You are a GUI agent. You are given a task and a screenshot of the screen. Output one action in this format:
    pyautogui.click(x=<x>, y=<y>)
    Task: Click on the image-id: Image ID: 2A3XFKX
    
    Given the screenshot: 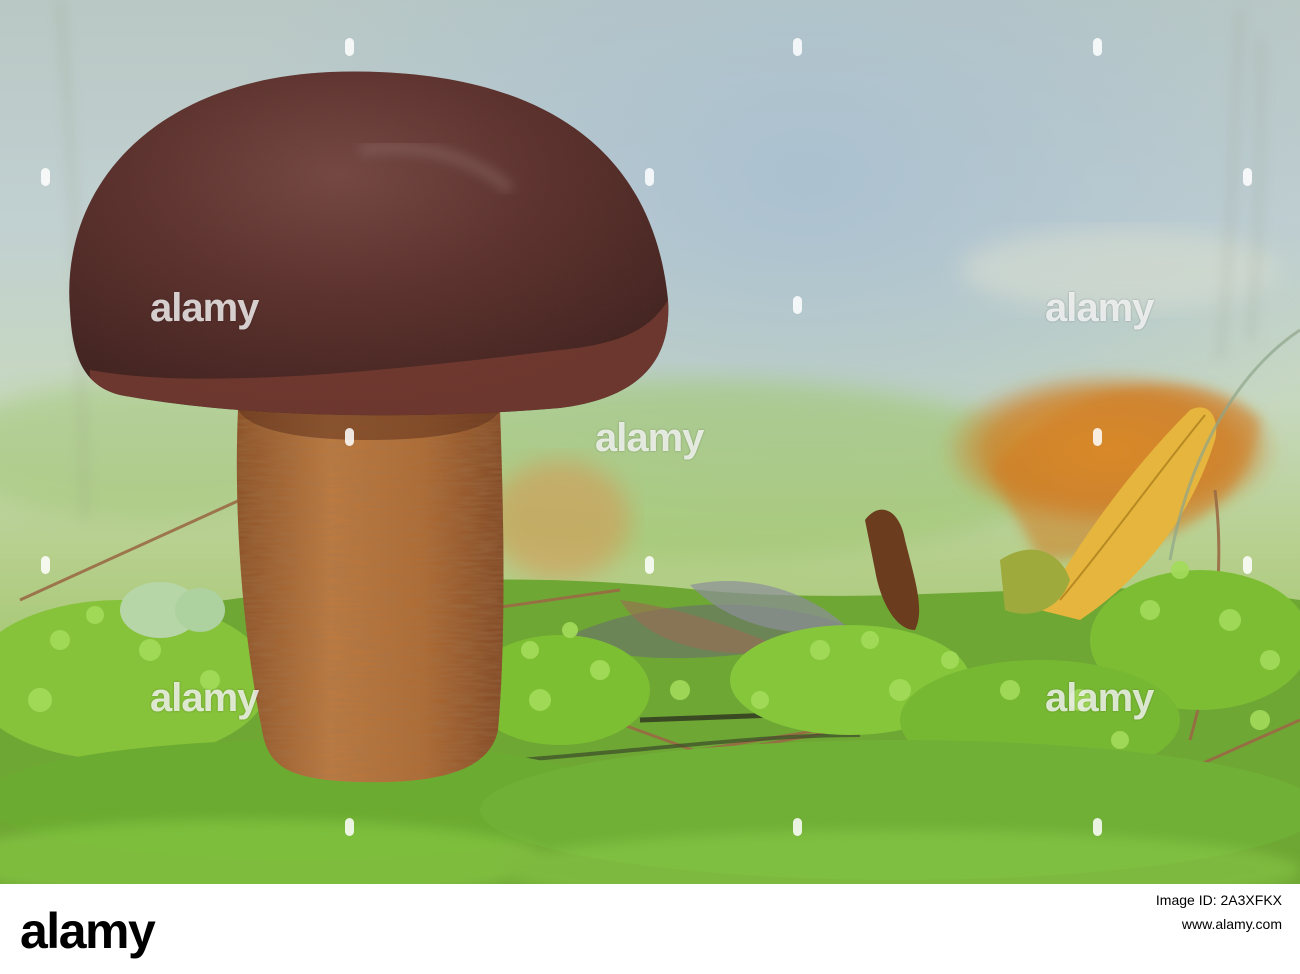 What is the action you would take?
    pyautogui.click(x=1218, y=900)
    